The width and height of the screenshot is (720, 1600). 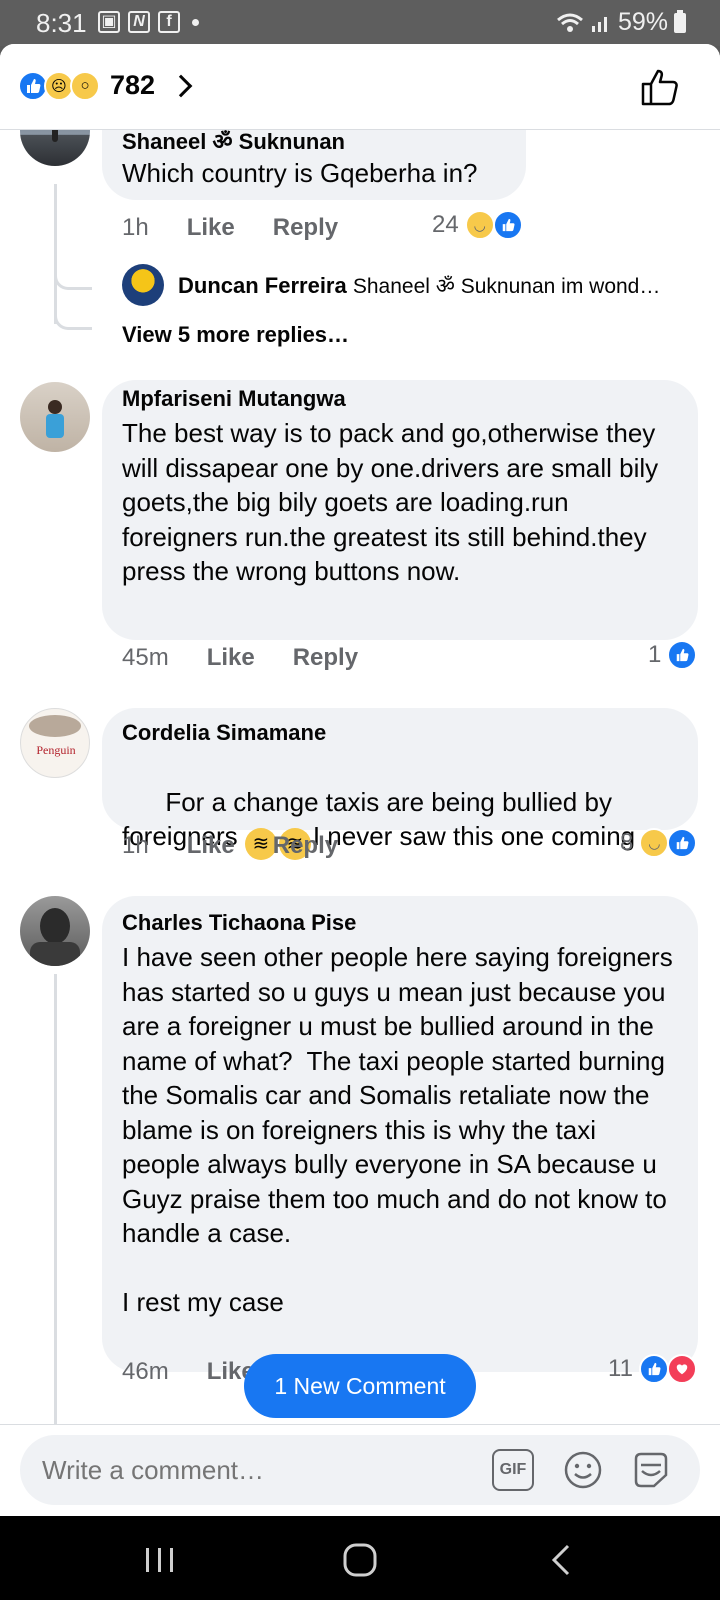 I want to click on sticker-icon, so click(x=651, y=1470).